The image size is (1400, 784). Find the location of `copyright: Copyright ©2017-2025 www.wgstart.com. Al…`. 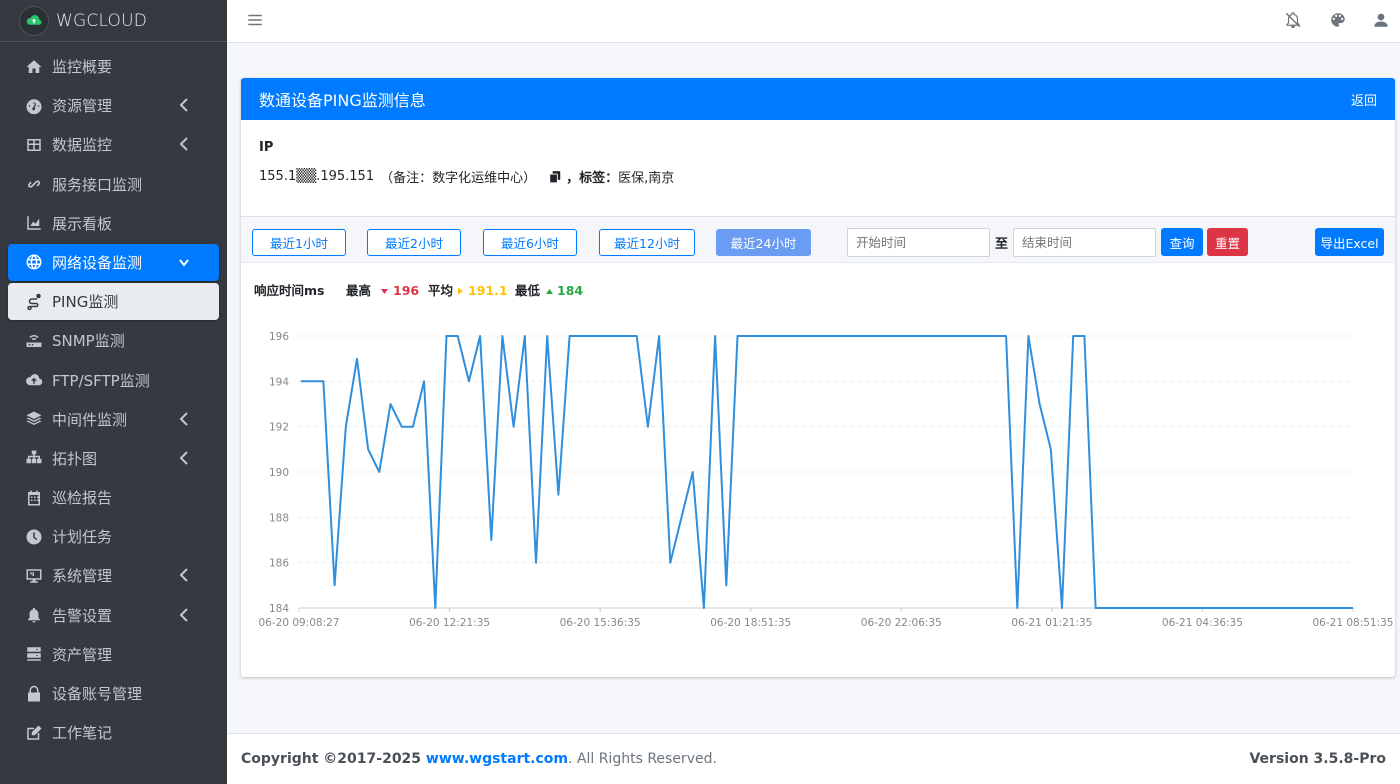

copyright: Copyright ©2017-2025 www.wgstart.com. Al… is located at coordinates (479, 759).